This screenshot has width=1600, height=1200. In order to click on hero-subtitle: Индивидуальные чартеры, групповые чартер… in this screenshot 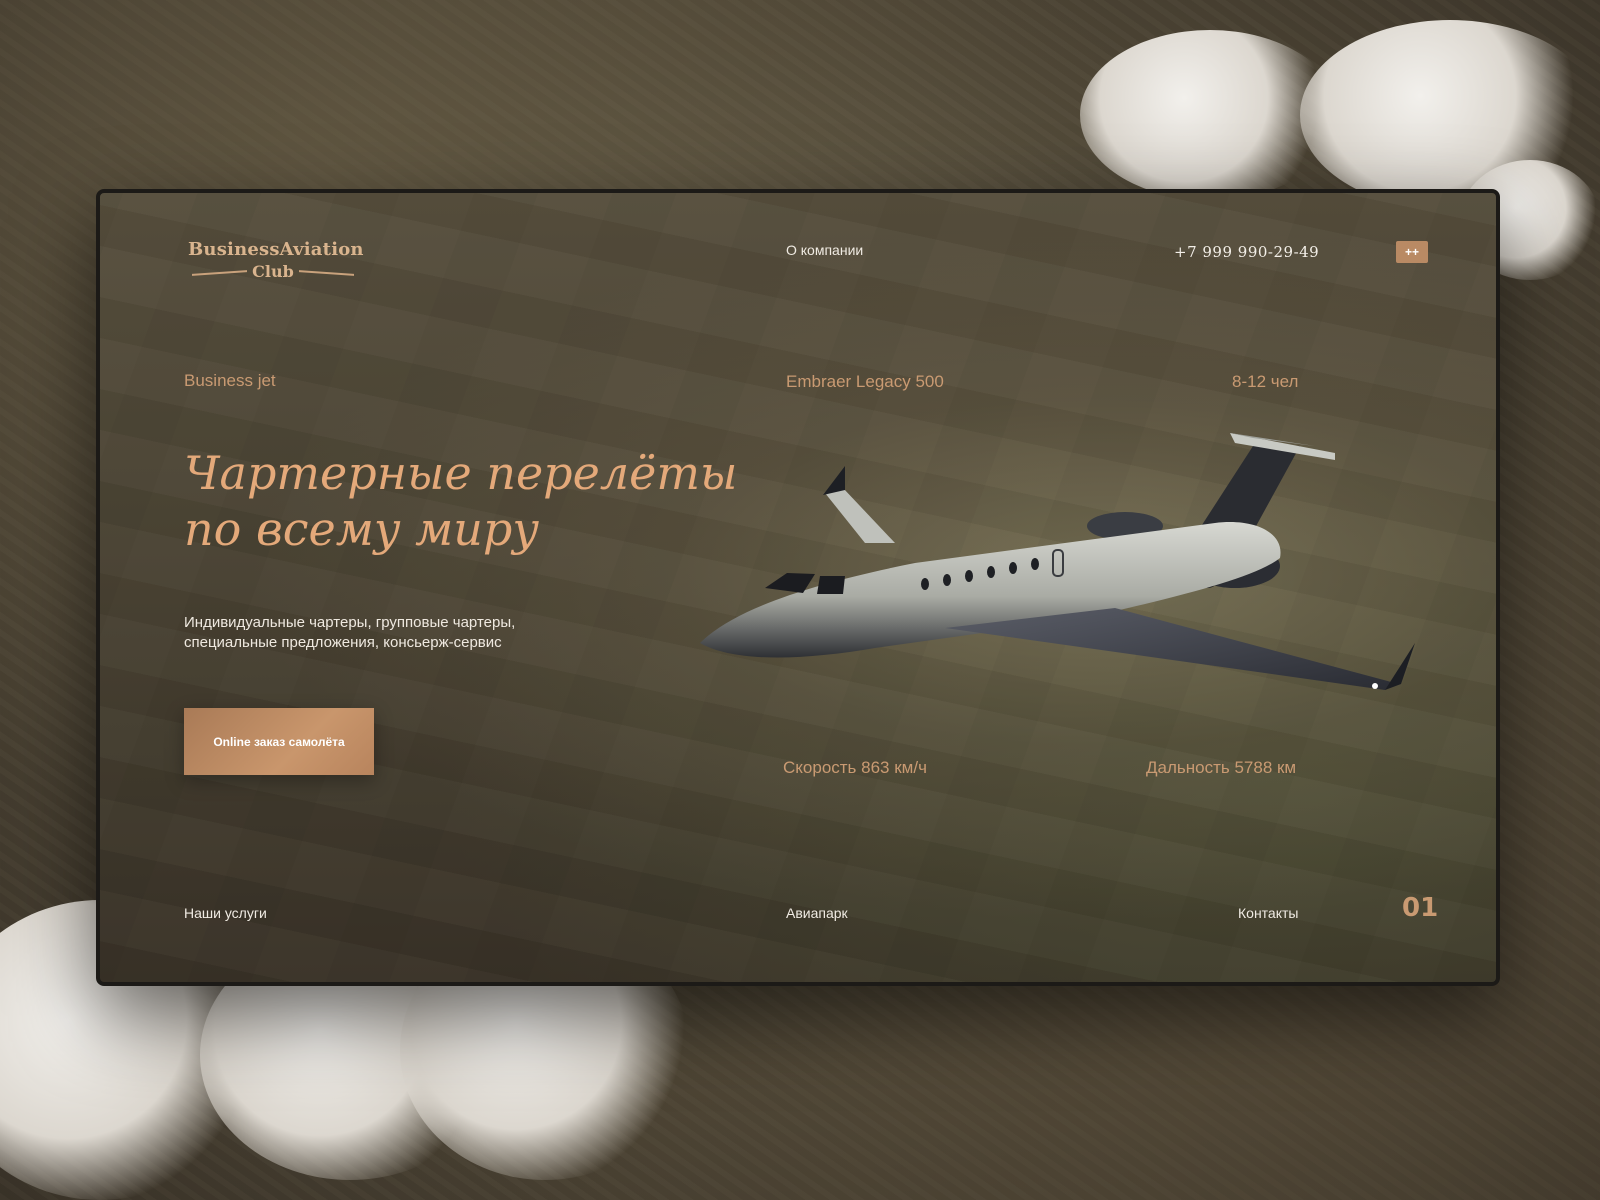, I will do `click(394, 633)`.